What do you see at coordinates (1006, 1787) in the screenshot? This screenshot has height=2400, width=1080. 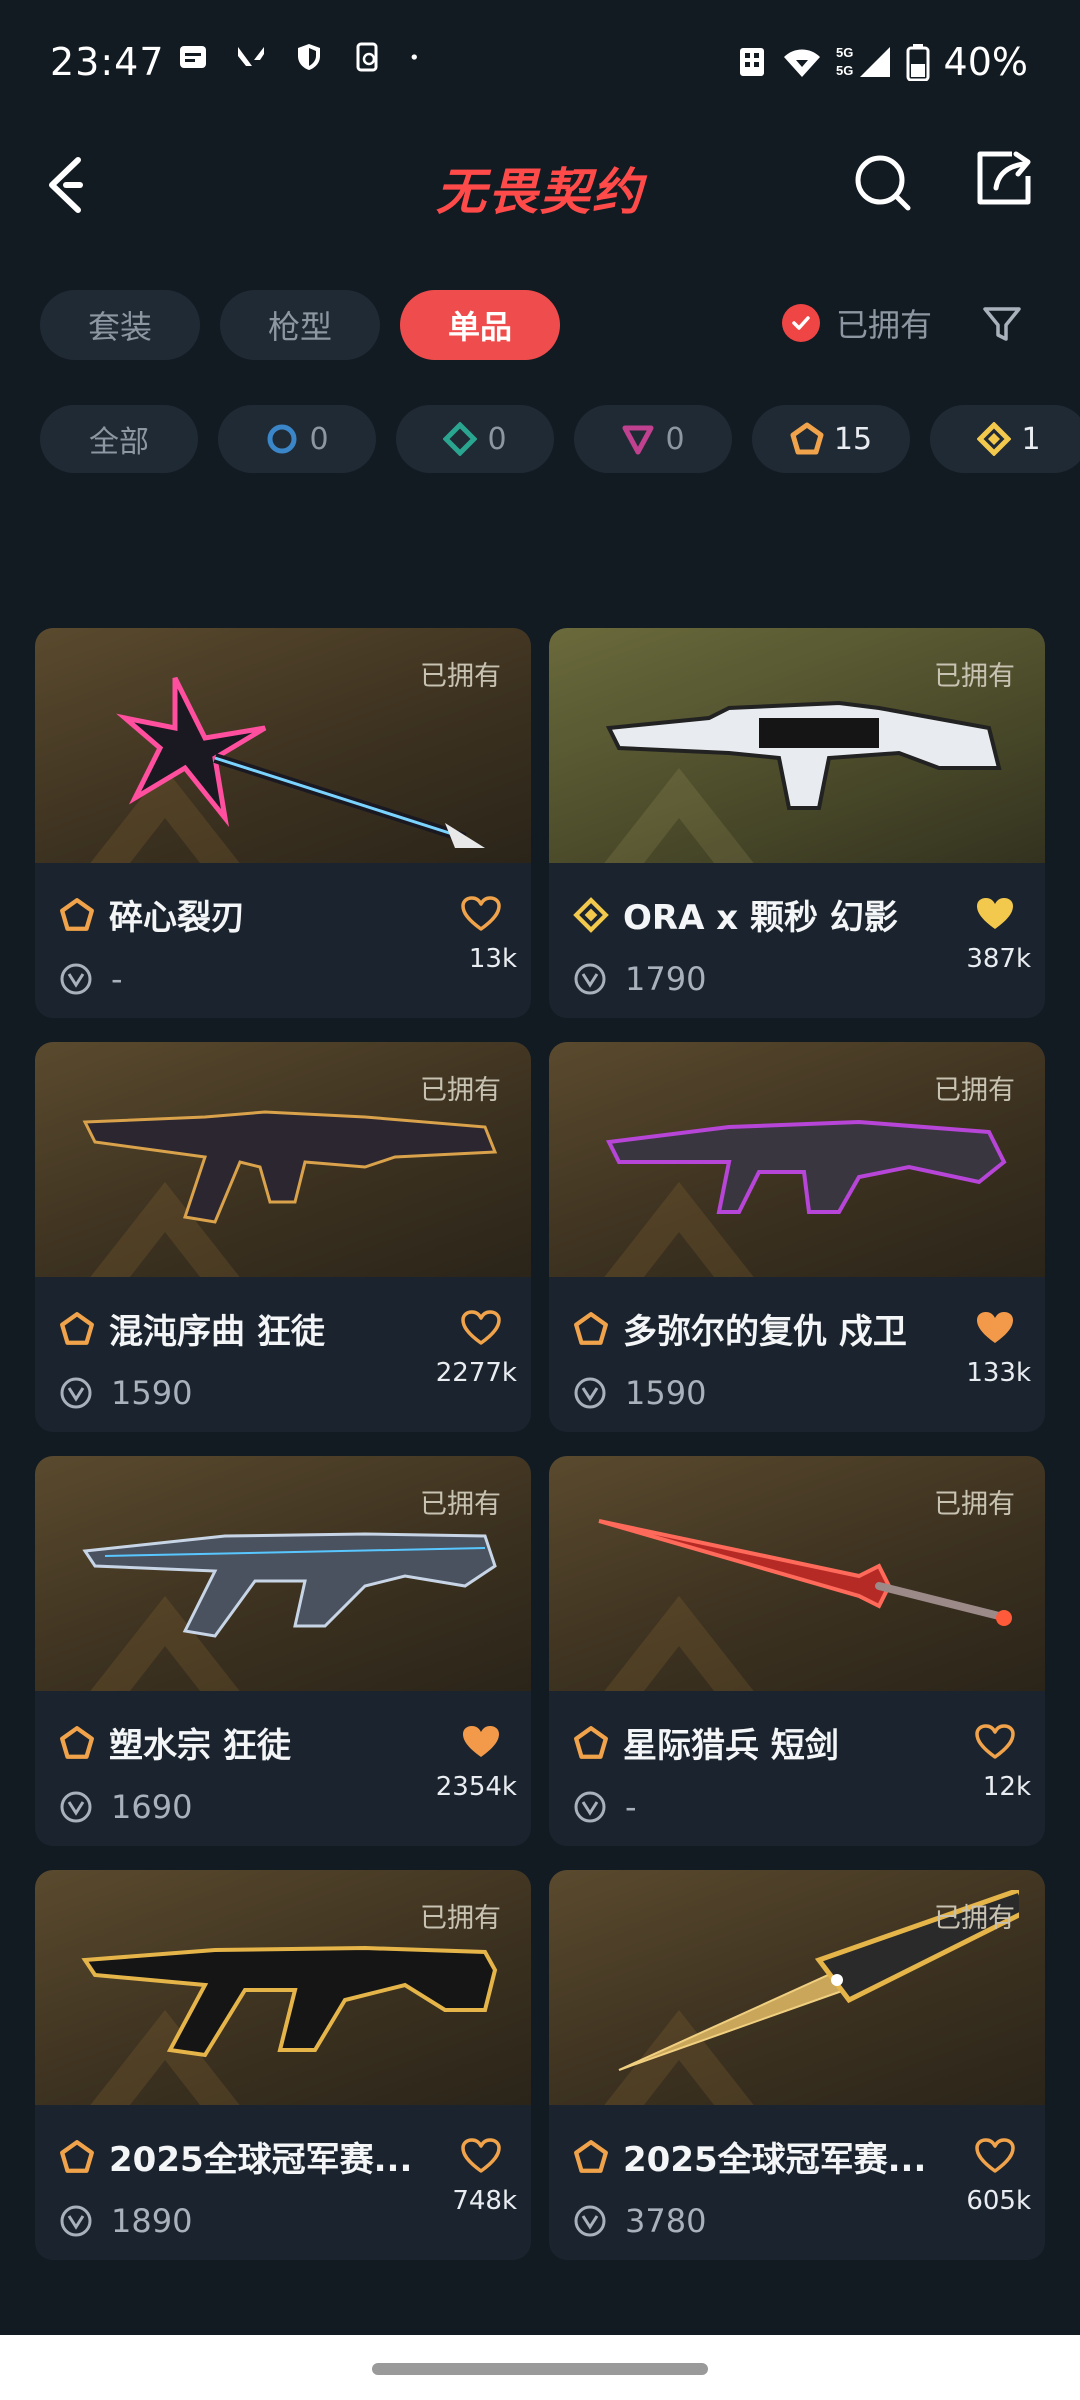 I see `item-likes: 12k` at bounding box center [1006, 1787].